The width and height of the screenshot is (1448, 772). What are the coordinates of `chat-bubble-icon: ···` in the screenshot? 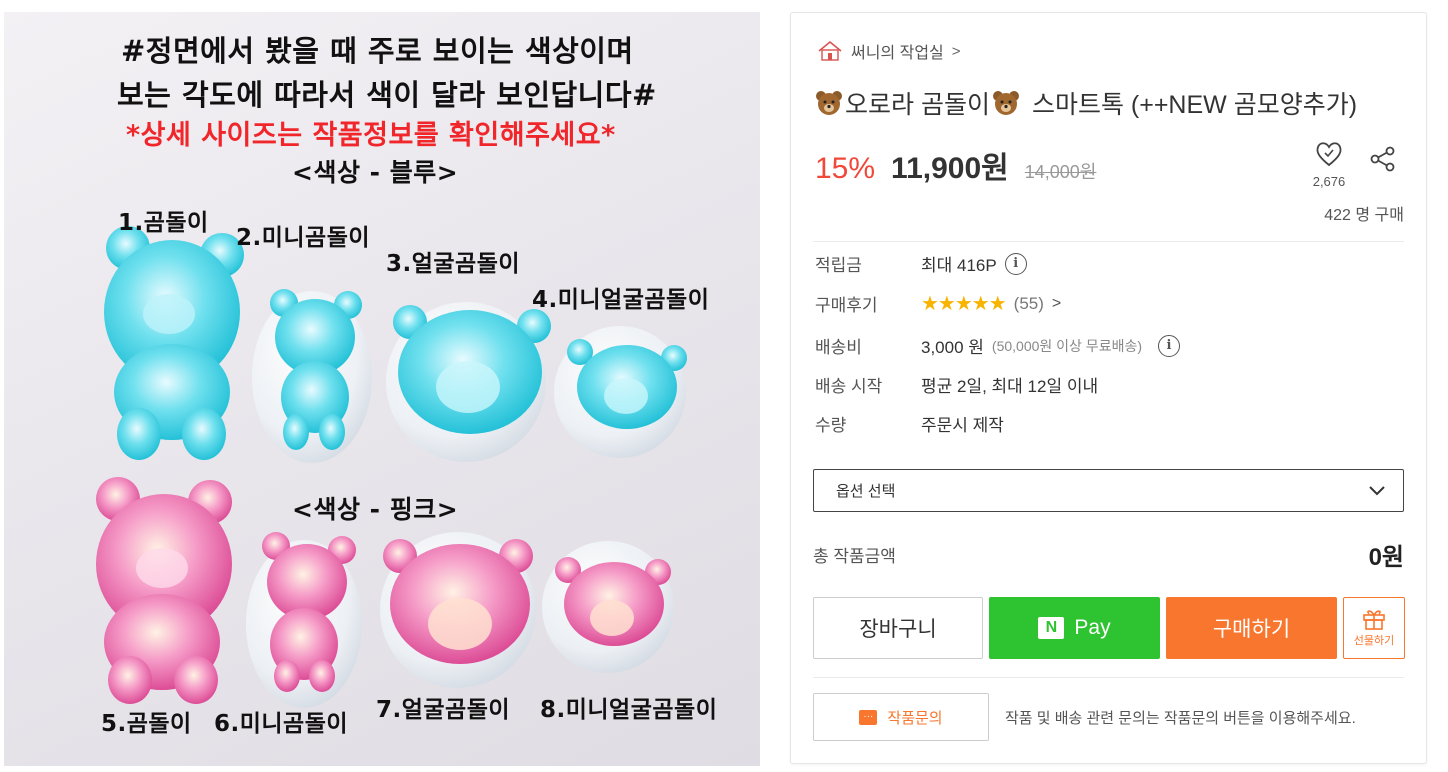 It's located at (868, 717).